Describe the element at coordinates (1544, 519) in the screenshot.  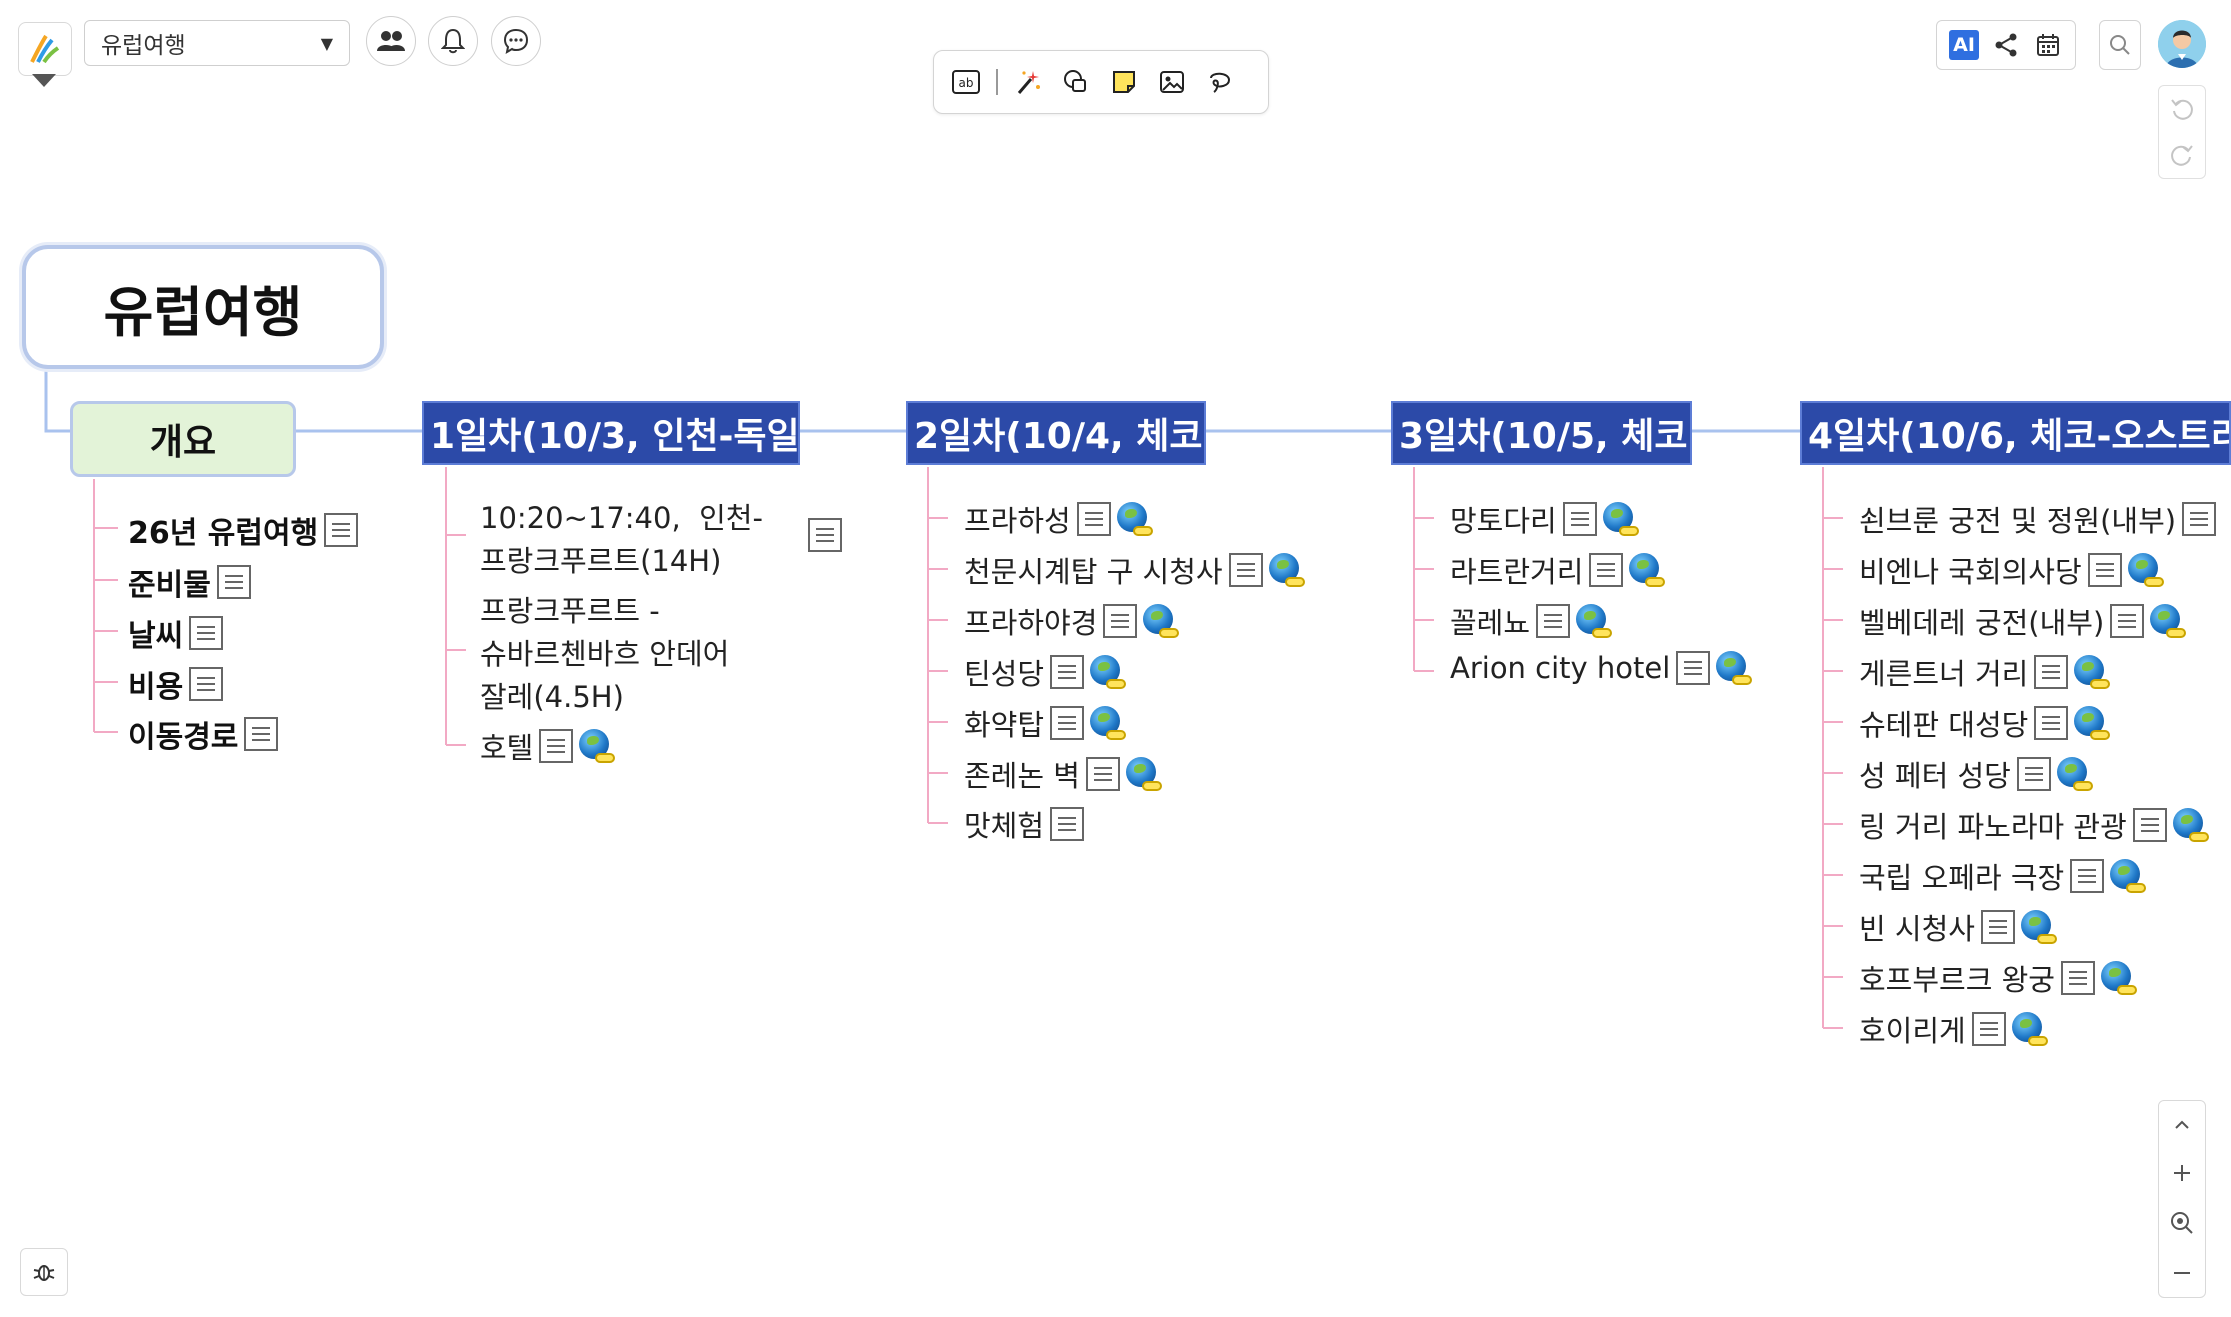
I see `list-item: 망토다리` at that location.